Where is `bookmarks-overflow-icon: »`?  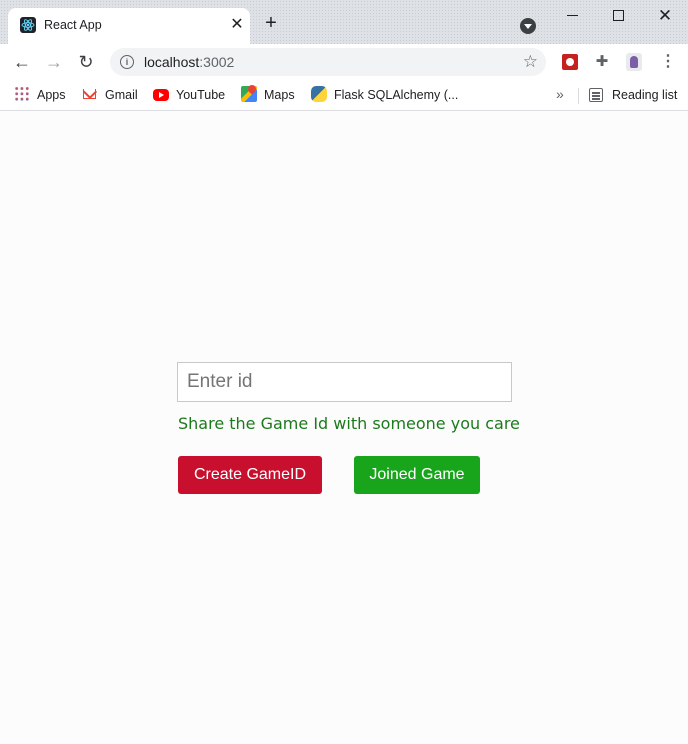
bookmarks-overflow-icon: » is located at coordinates (560, 94).